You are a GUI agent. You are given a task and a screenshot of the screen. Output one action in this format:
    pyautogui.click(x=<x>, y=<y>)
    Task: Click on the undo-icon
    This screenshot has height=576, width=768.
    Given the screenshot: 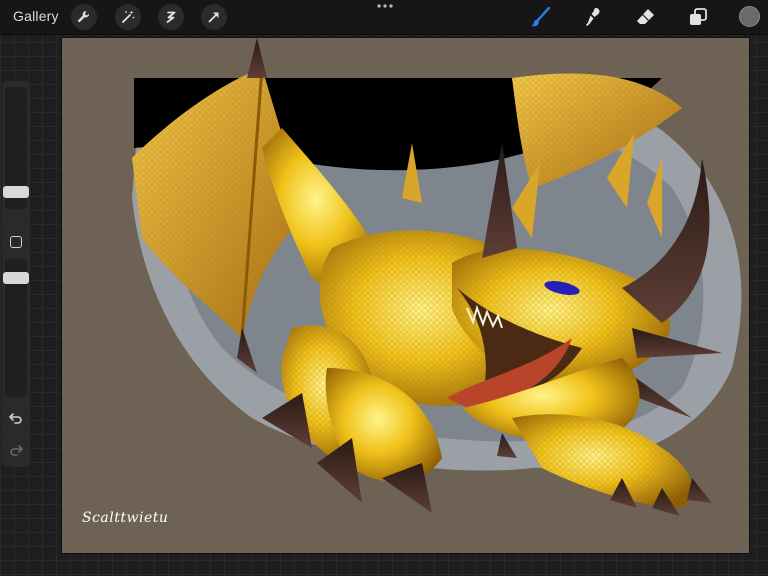 What is the action you would take?
    pyautogui.click(x=16, y=418)
    